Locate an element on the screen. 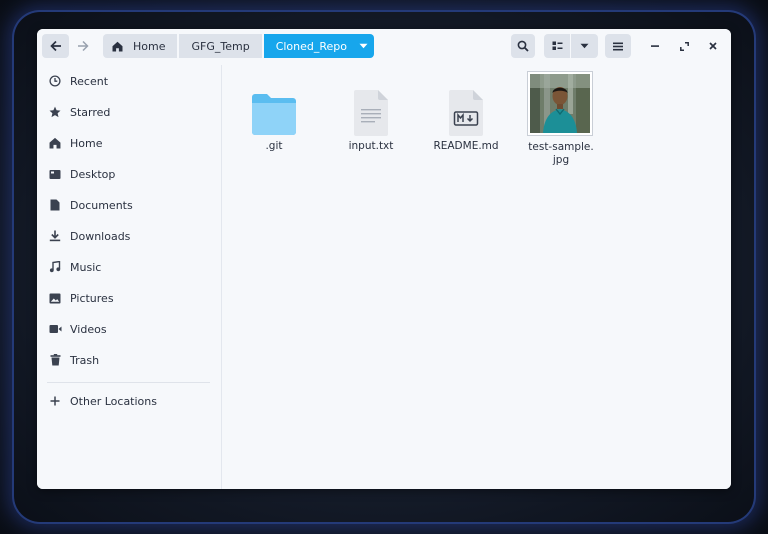  close-button is located at coordinates (713, 46).